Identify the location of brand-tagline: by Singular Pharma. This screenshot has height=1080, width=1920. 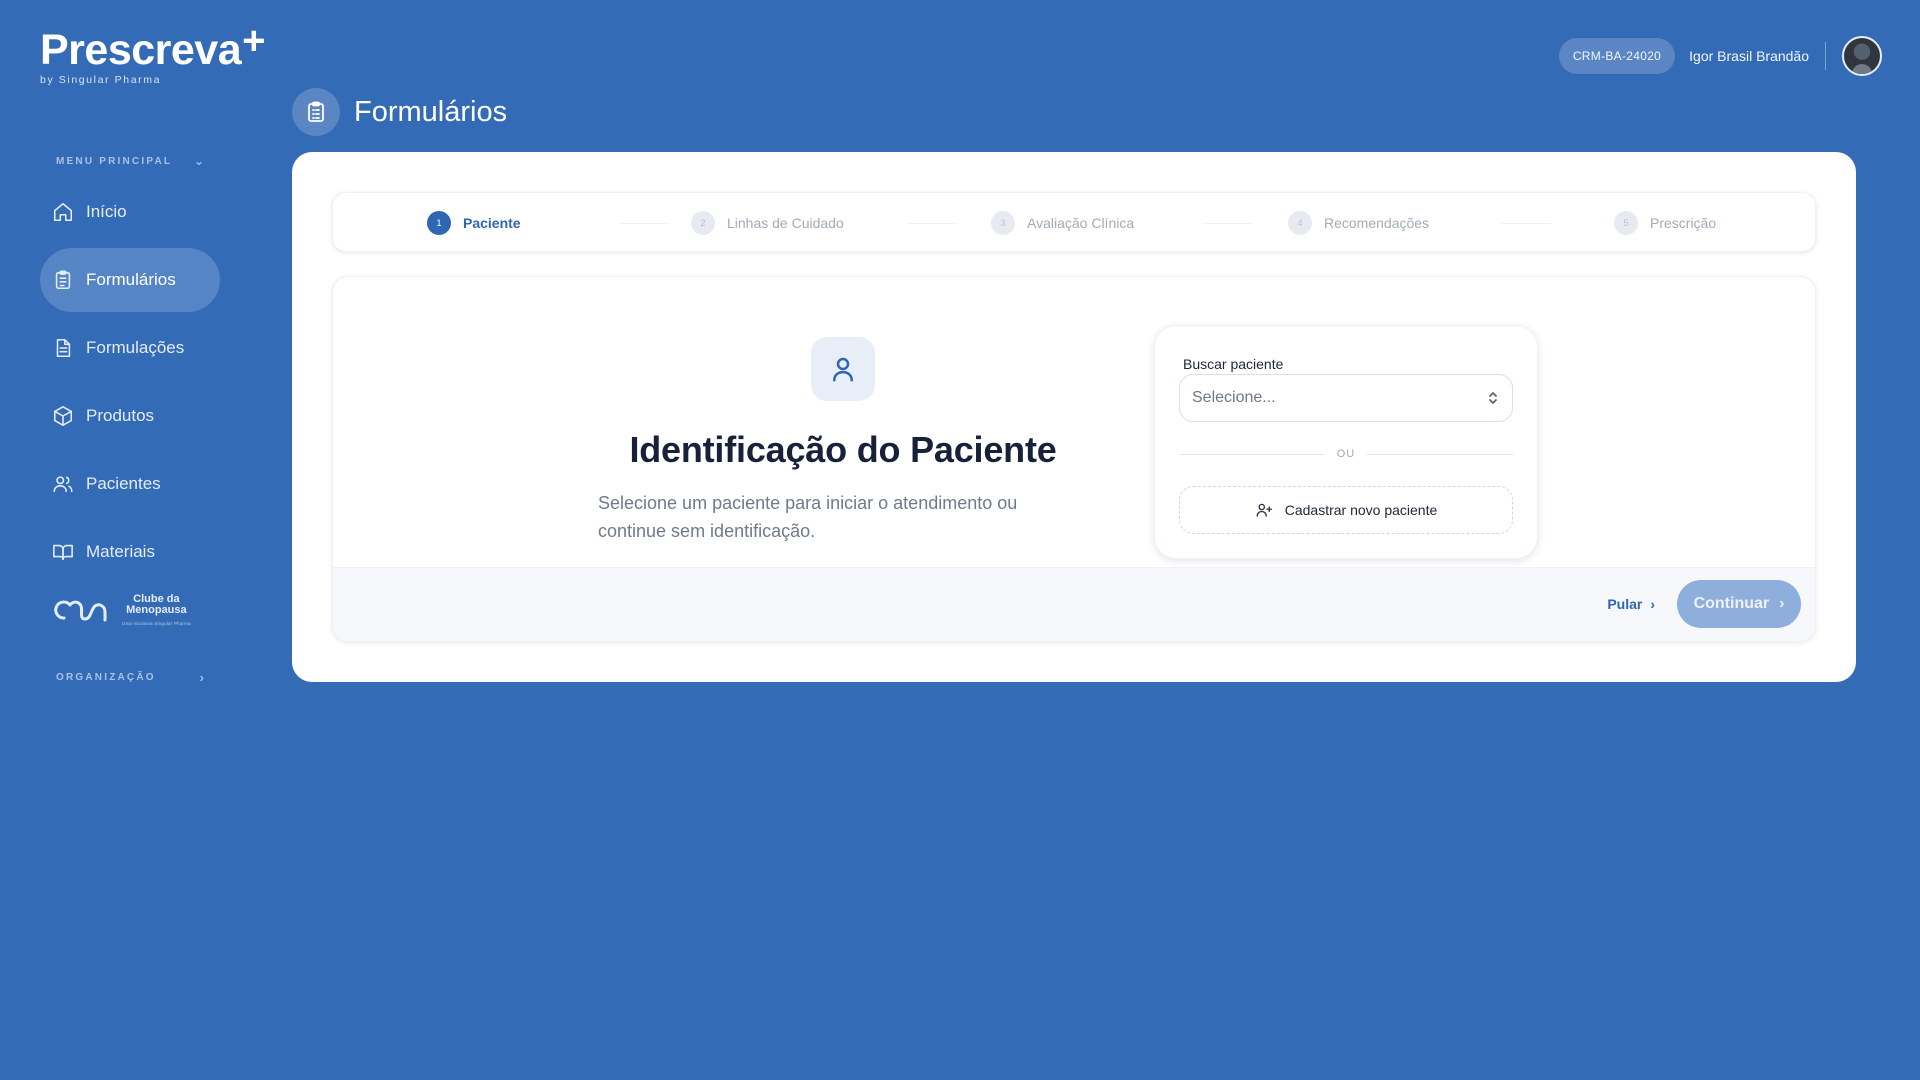
(101, 80).